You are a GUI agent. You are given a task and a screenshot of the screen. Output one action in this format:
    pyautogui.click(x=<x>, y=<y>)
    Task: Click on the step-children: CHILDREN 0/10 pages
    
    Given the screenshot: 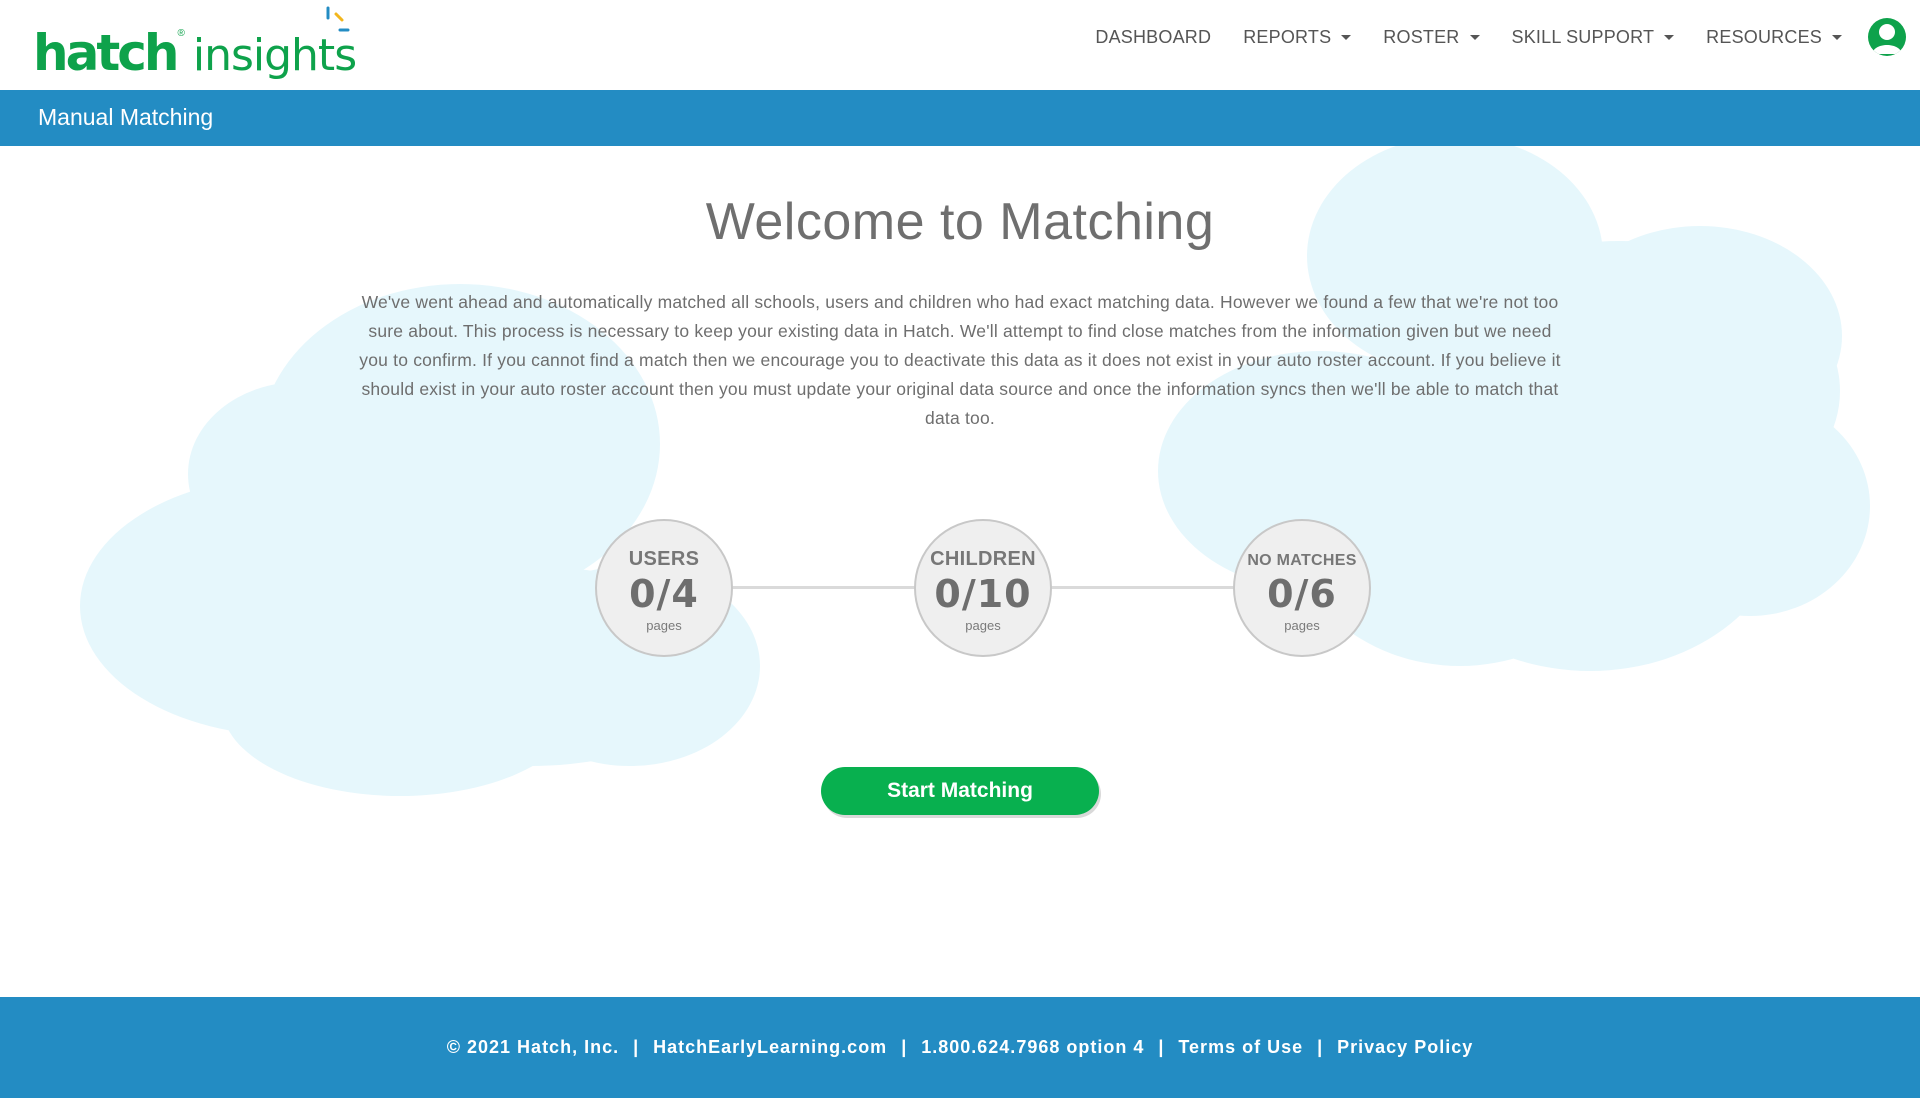 What is the action you would take?
    pyautogui.click(x=983, y=588)
    